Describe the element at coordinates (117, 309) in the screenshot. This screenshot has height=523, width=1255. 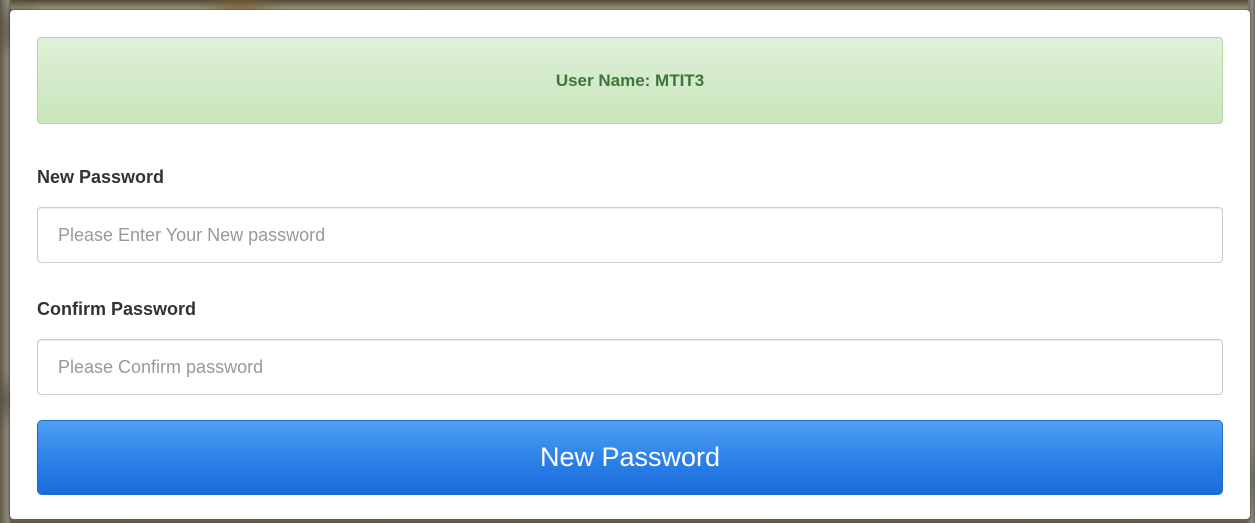
I see `confirm-password-label: Confirm Password` at that location.